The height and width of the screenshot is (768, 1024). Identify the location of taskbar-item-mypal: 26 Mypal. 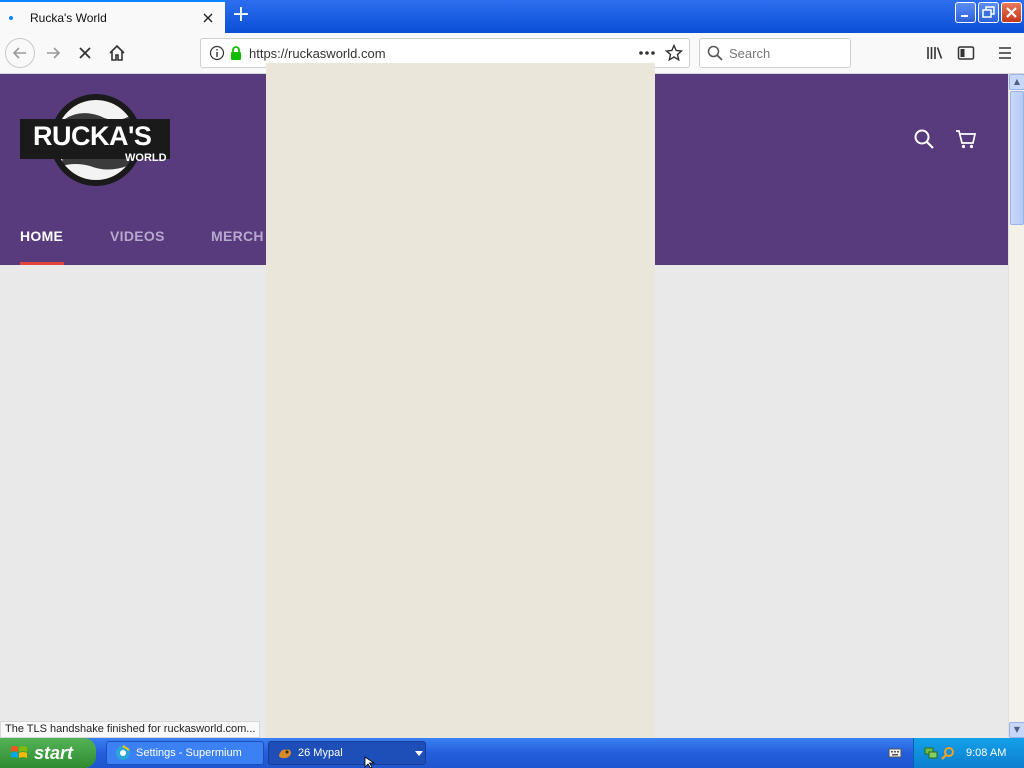
(347, 753).